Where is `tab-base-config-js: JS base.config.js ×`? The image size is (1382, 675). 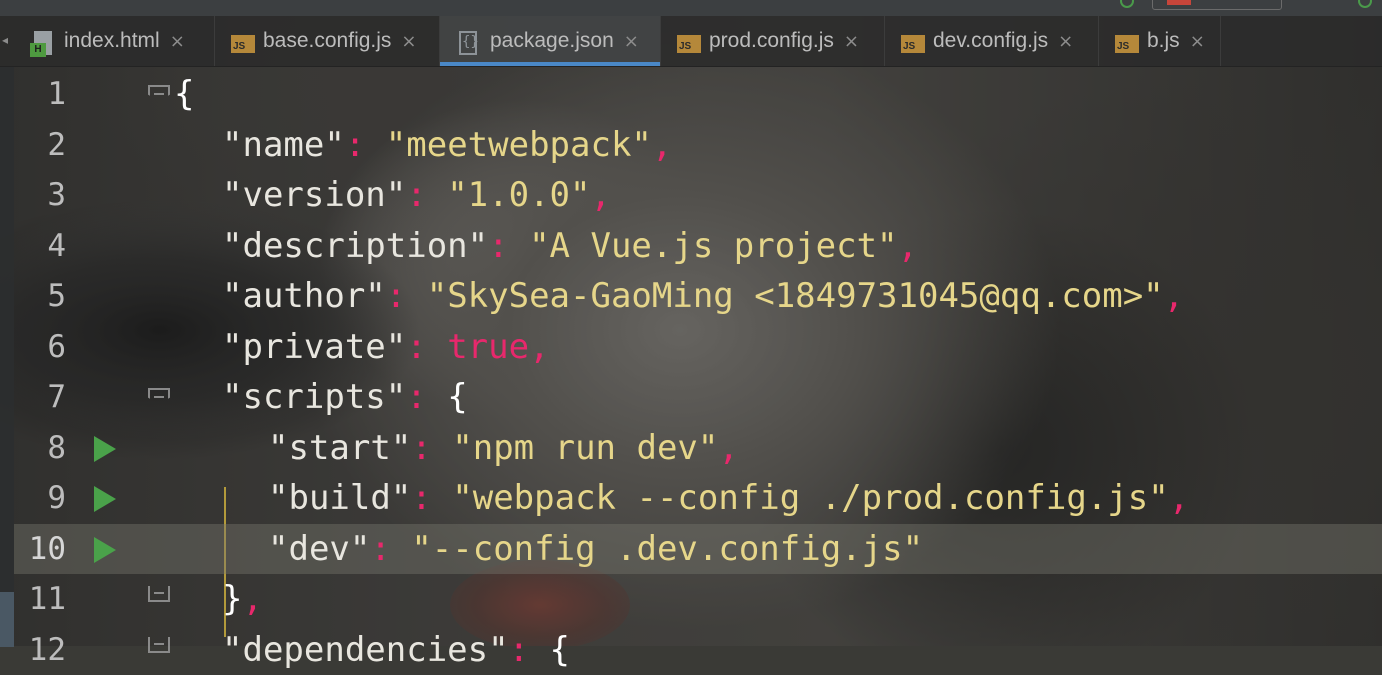
tab-base-config-js: JS base.config.js × is located at coordinates (327, 41).